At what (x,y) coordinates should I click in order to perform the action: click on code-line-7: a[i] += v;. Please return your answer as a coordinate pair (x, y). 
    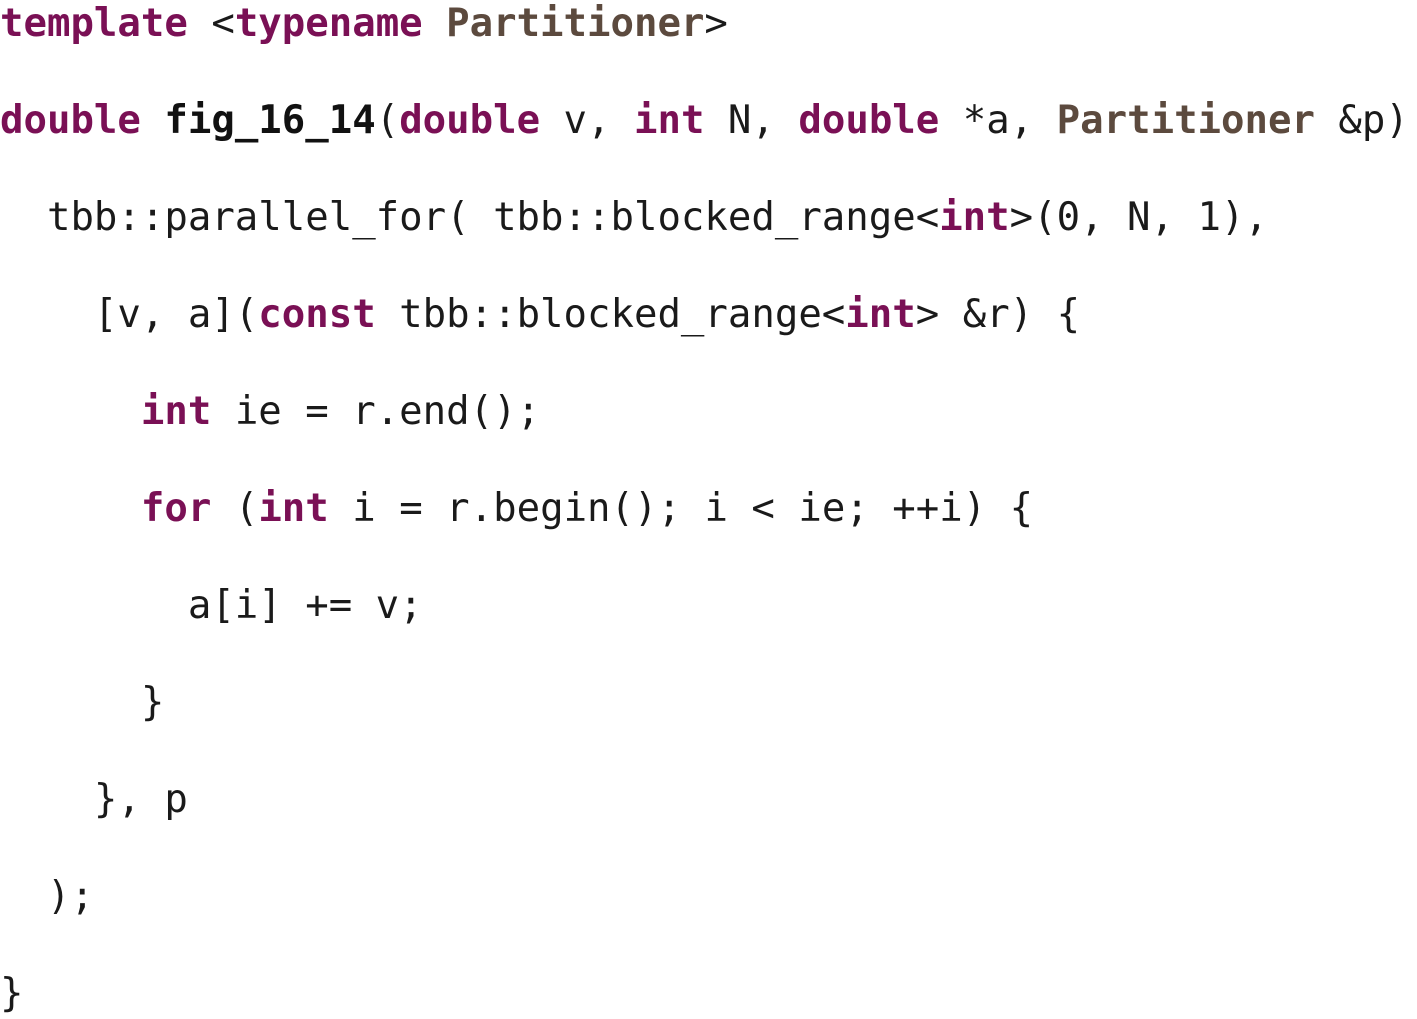
    Looking at the image, I should click on (708, 606).